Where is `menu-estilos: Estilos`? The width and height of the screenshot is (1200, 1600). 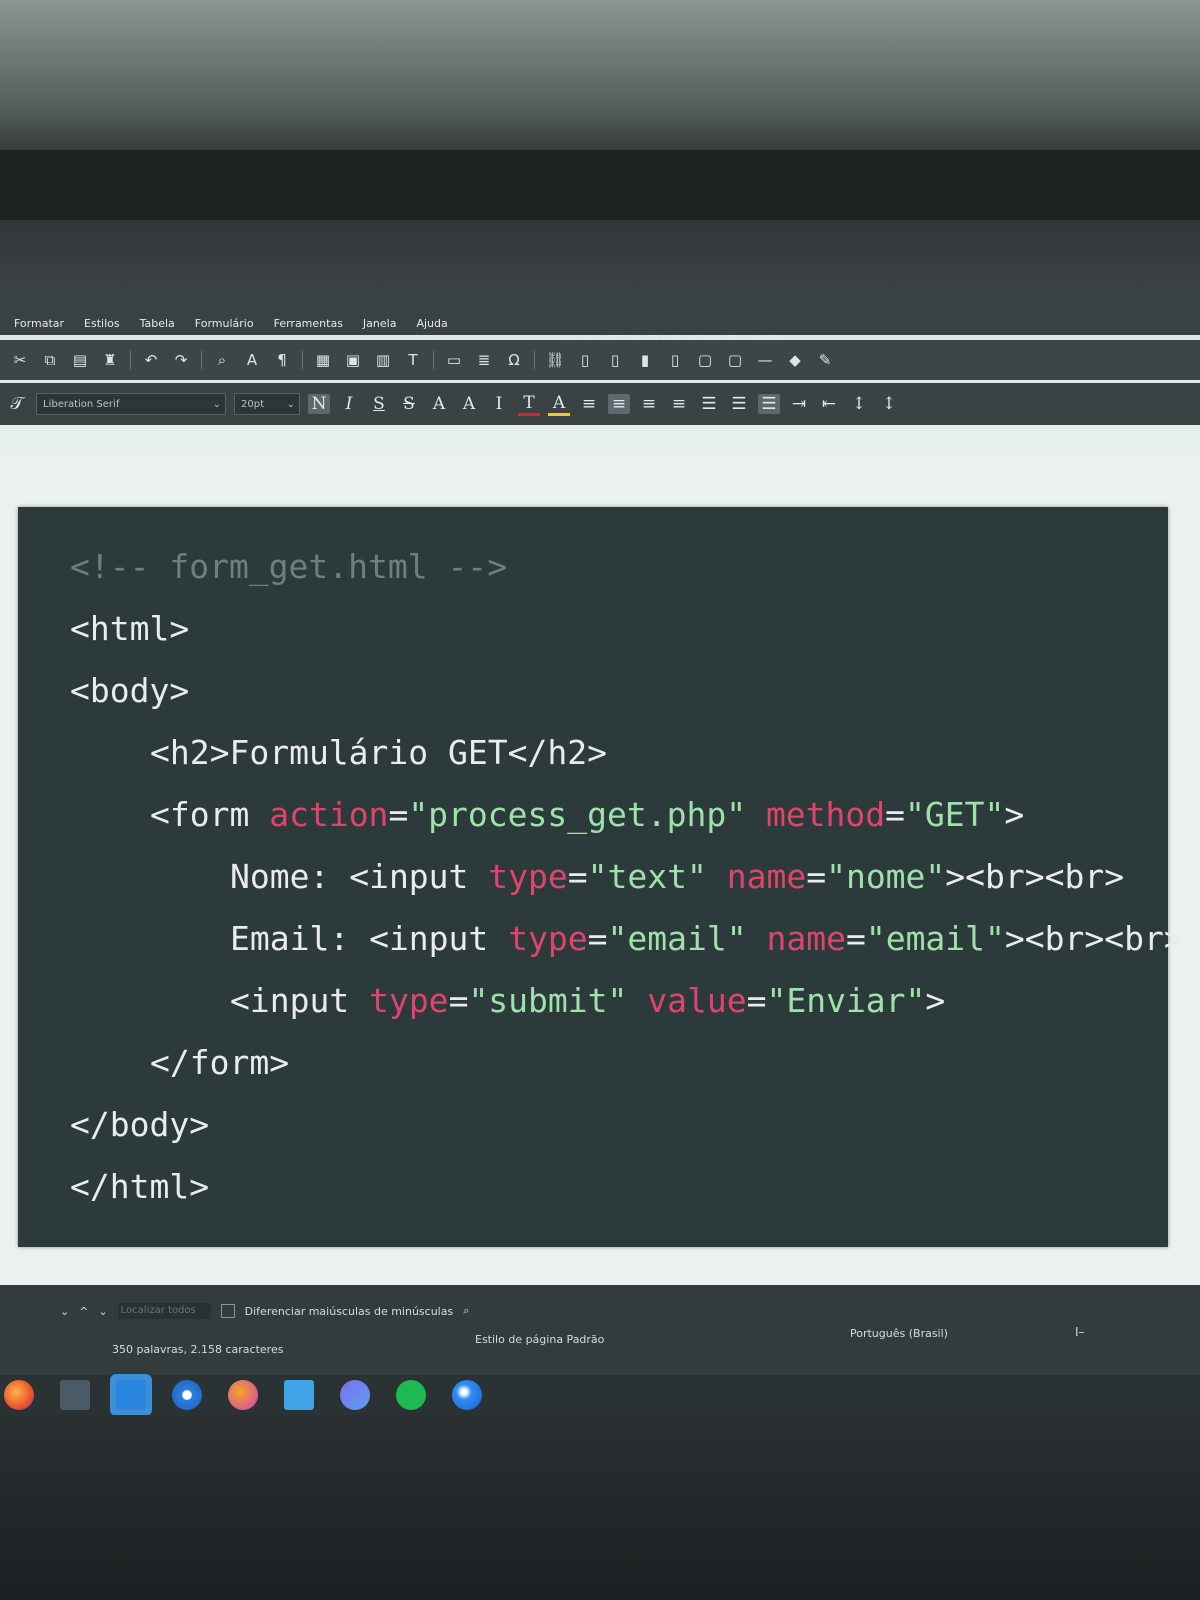 menu-estilos: Estilos is located at coordinates (102, 323).